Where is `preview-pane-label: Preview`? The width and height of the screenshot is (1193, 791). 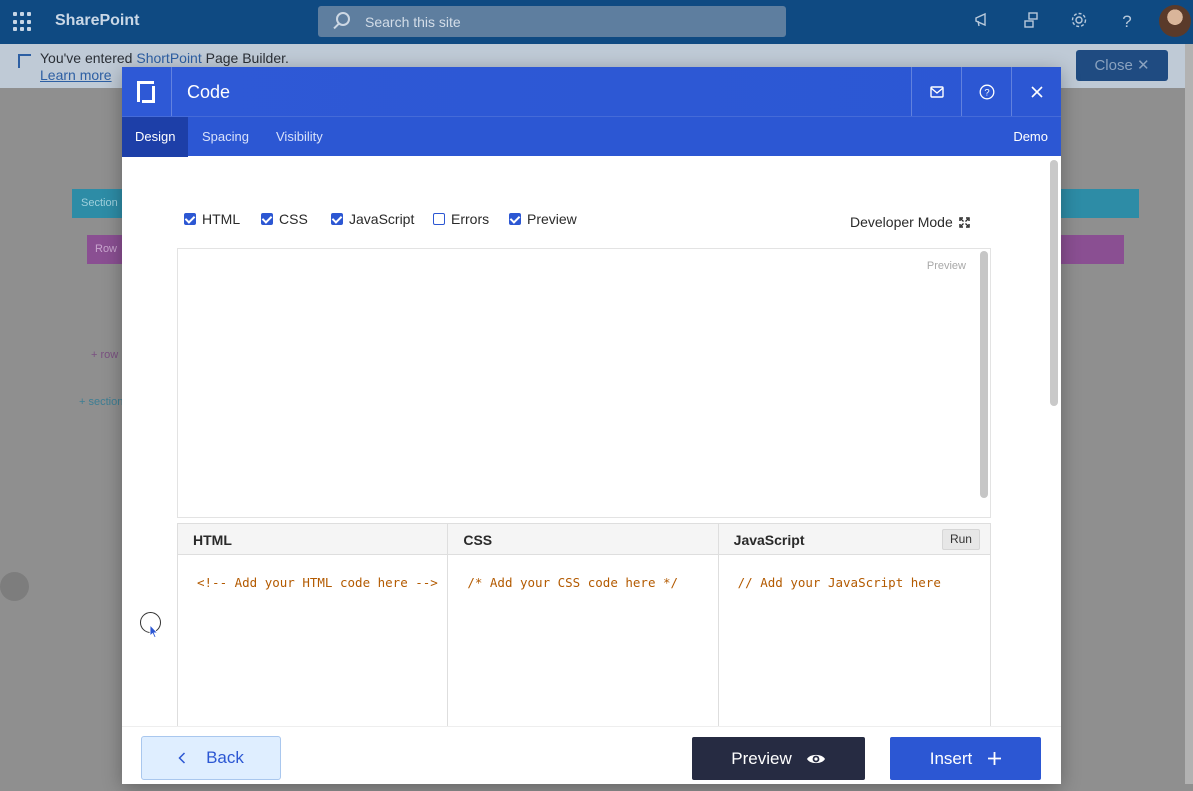 preview-pane-label: Preview is located at coordinates (946, 266).